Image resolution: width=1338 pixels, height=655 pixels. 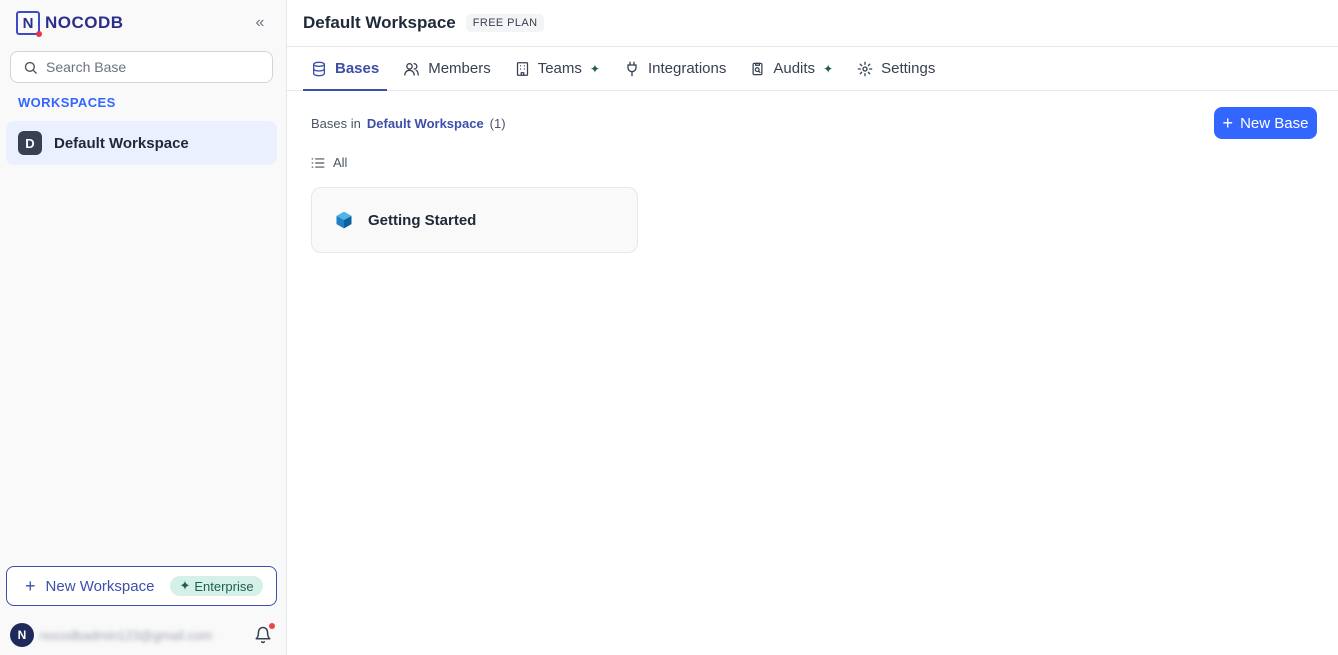 I want to click on collapse-sidebar-icon: «, so click(x=260, y=23).